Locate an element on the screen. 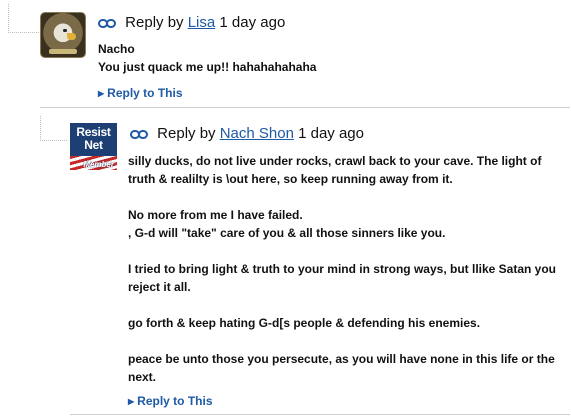 This screenshot has height=418, width=571. author-link: Nach Shon is located at coordinates (257, 133).